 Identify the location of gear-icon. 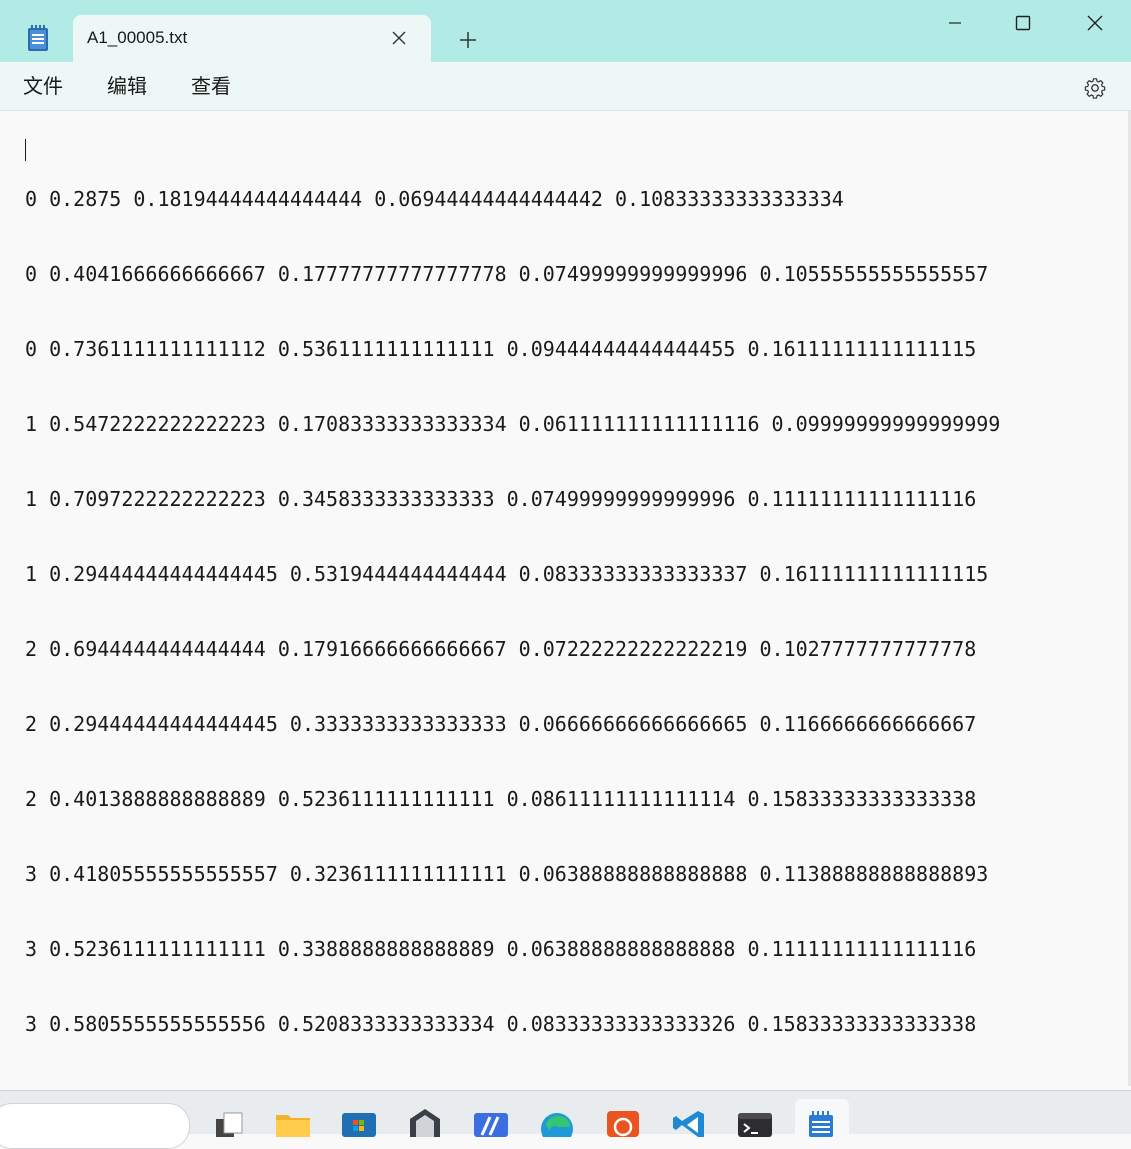
(1095, 88).